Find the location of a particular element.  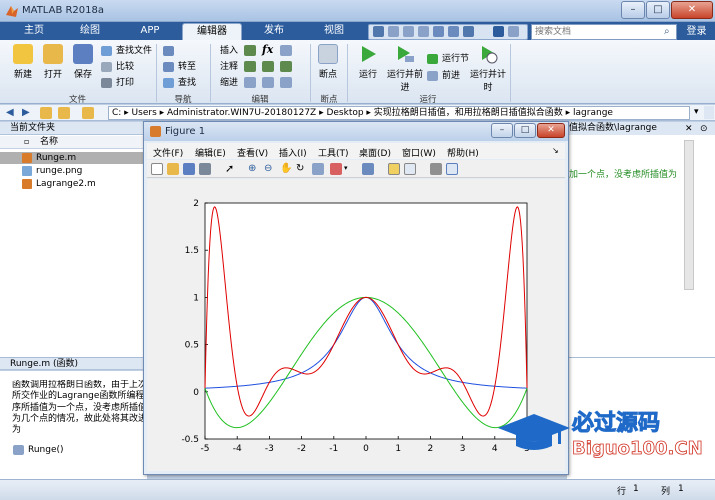

show-plot-tools-icon is located at coordinates (452, 169).